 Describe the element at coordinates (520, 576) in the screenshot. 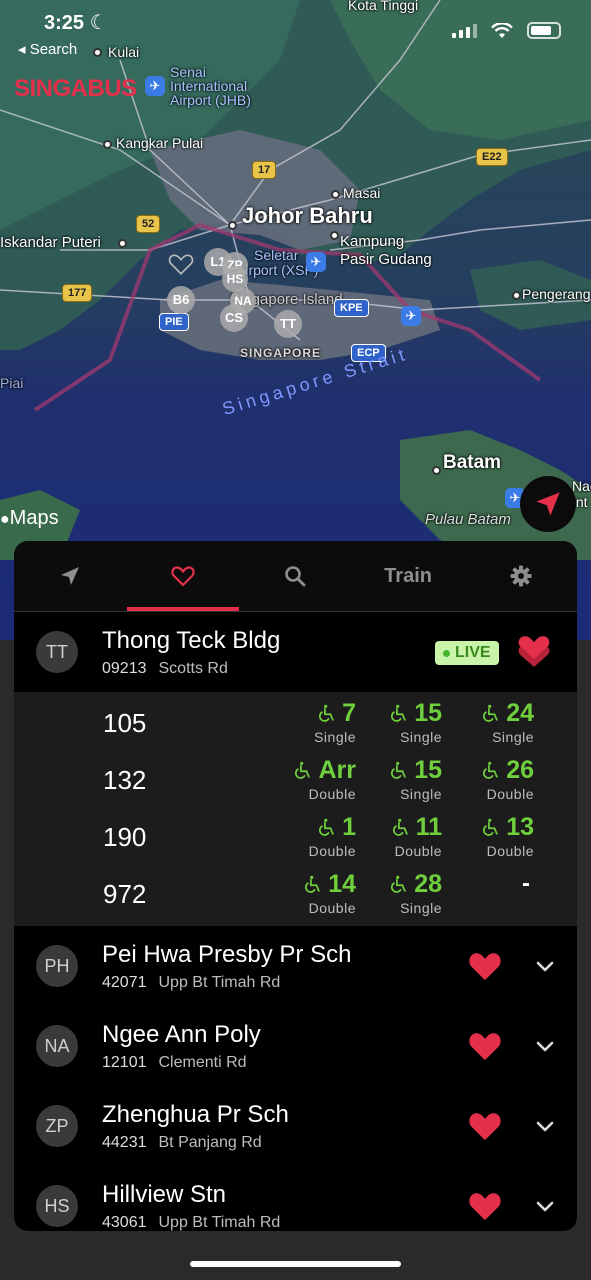

I see `tab-settings` at that location.